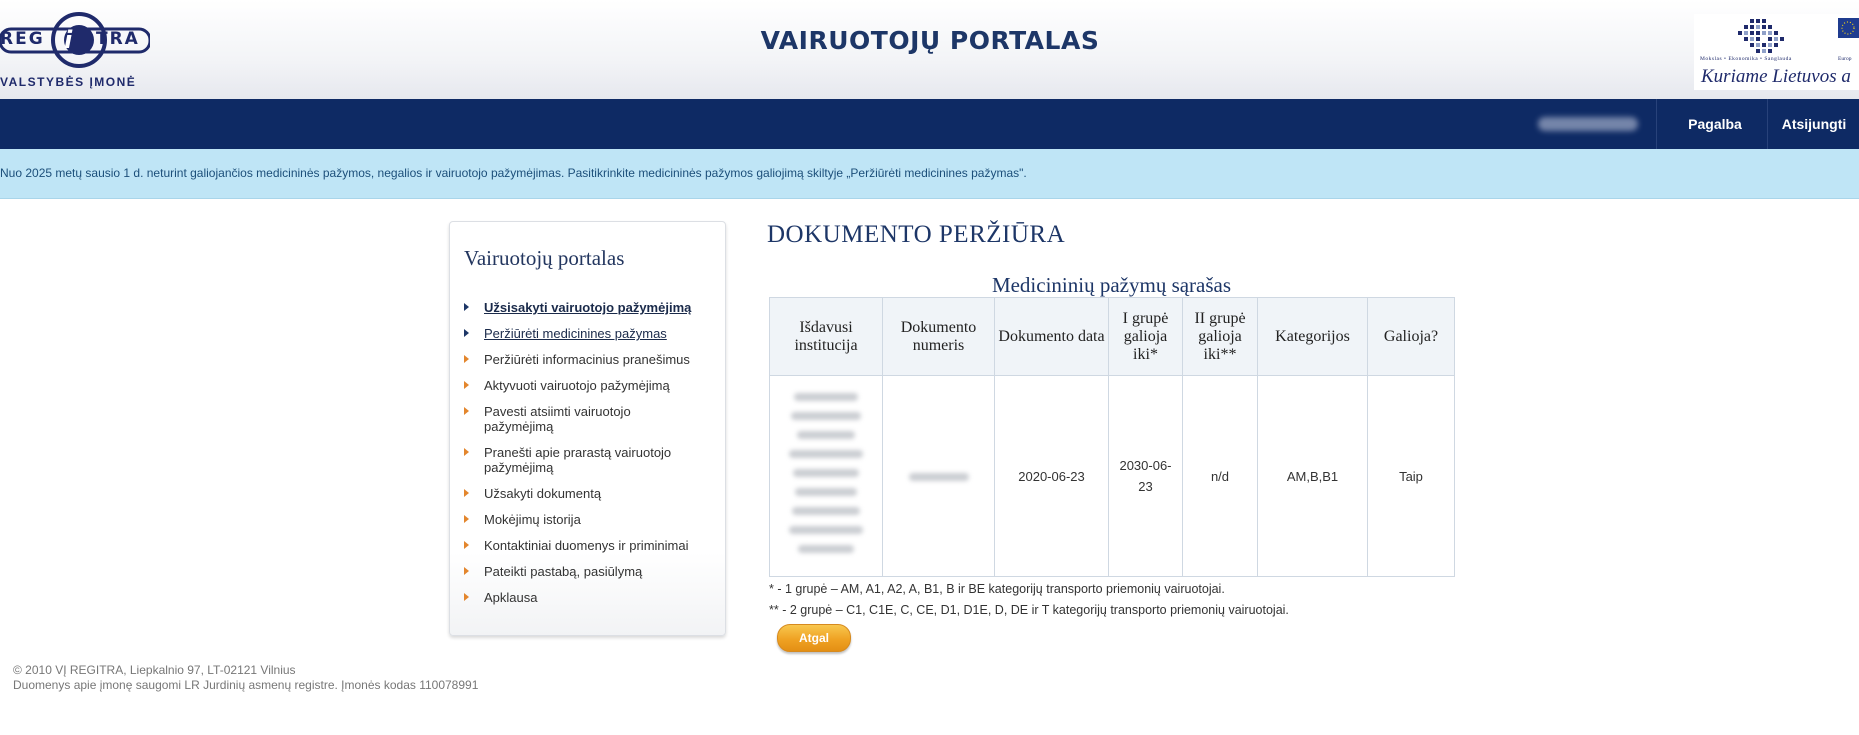 This screenshot has width=1859, height=735. I want to click on sidebar-item-survey: Apklausa, so click(574, 597).